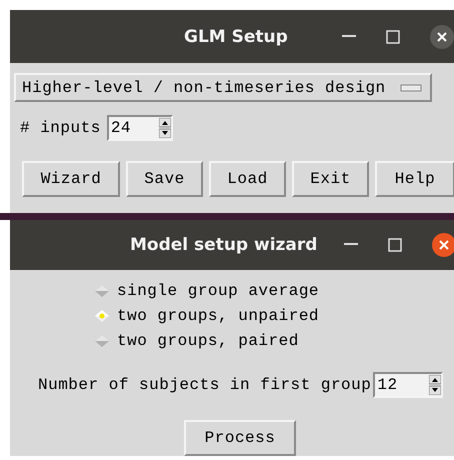  What do you see at coordinates (71, 179) in the screenshot?
I see `dialog-button: Wizard` at bounding box center [71, 179].